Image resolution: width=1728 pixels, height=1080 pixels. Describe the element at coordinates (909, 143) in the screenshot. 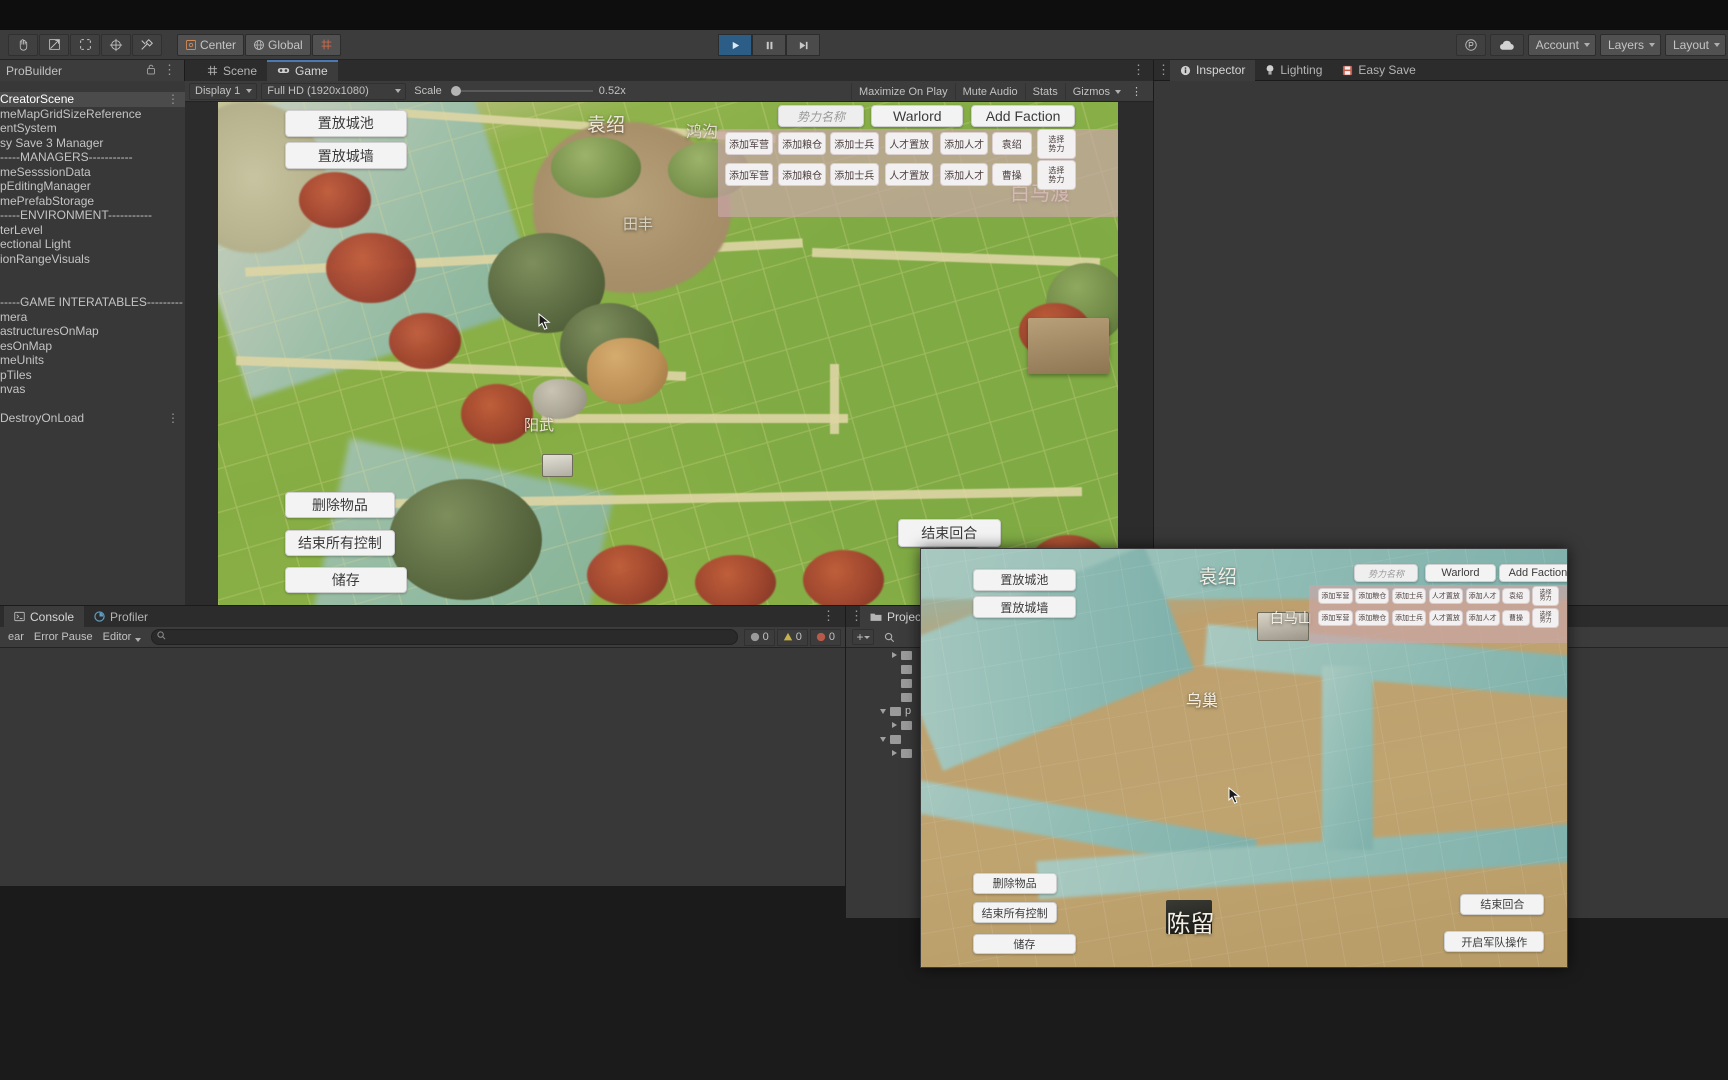

I see `faction-action-button: 人才置放` at that location.